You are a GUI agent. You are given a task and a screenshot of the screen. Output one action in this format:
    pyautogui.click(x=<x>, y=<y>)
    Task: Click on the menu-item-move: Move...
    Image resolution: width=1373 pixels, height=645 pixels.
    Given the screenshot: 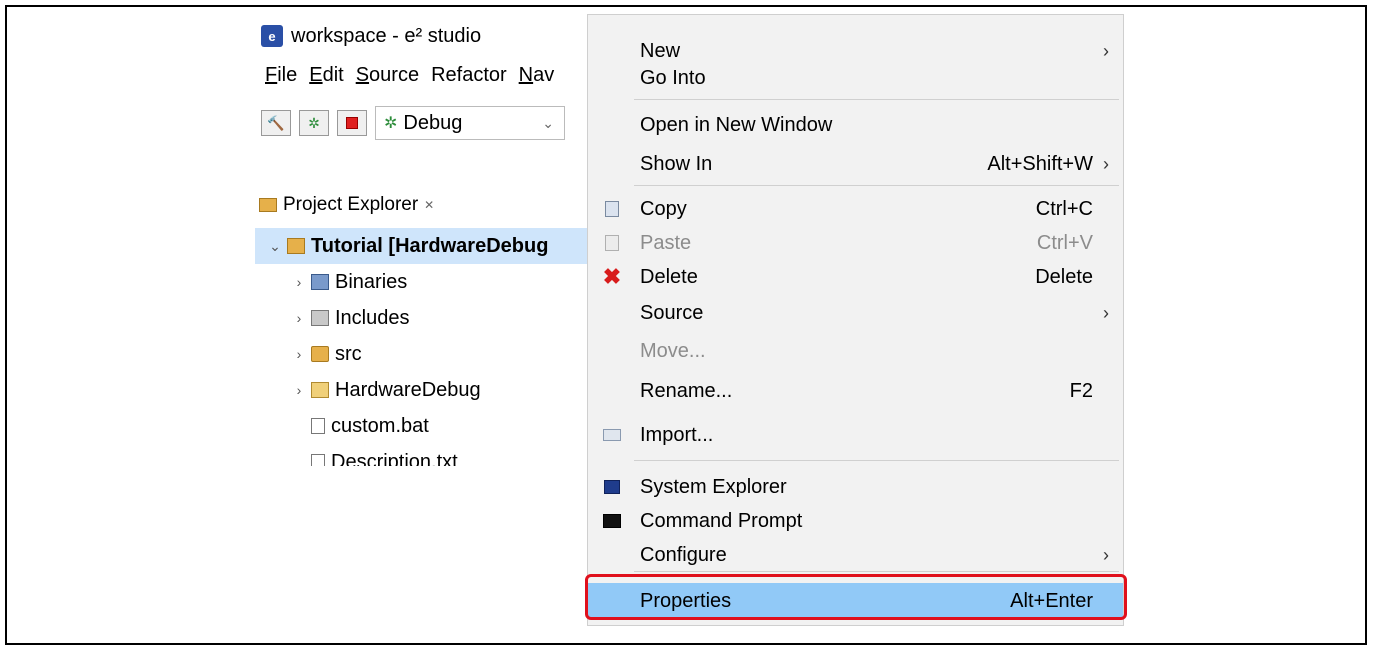 What is the action you would take?
    pyautogui.click(x=855, y=351)
    